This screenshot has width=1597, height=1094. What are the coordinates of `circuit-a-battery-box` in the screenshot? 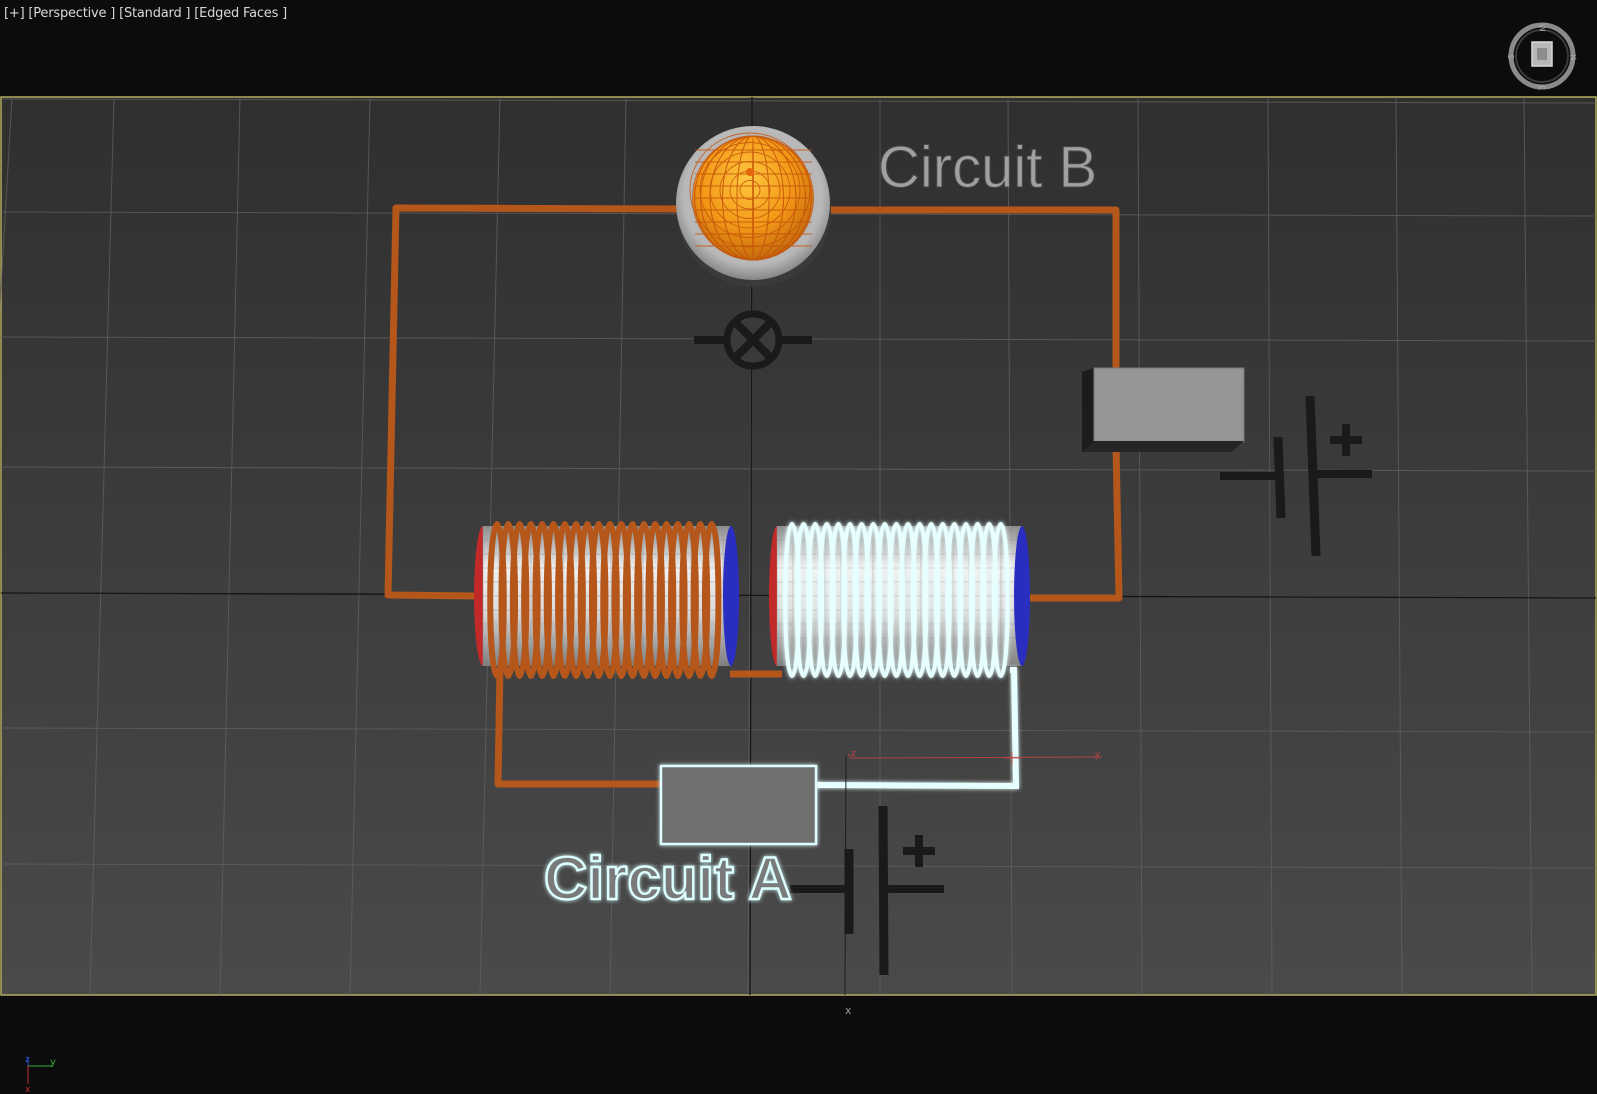 It's located at (738, 805).